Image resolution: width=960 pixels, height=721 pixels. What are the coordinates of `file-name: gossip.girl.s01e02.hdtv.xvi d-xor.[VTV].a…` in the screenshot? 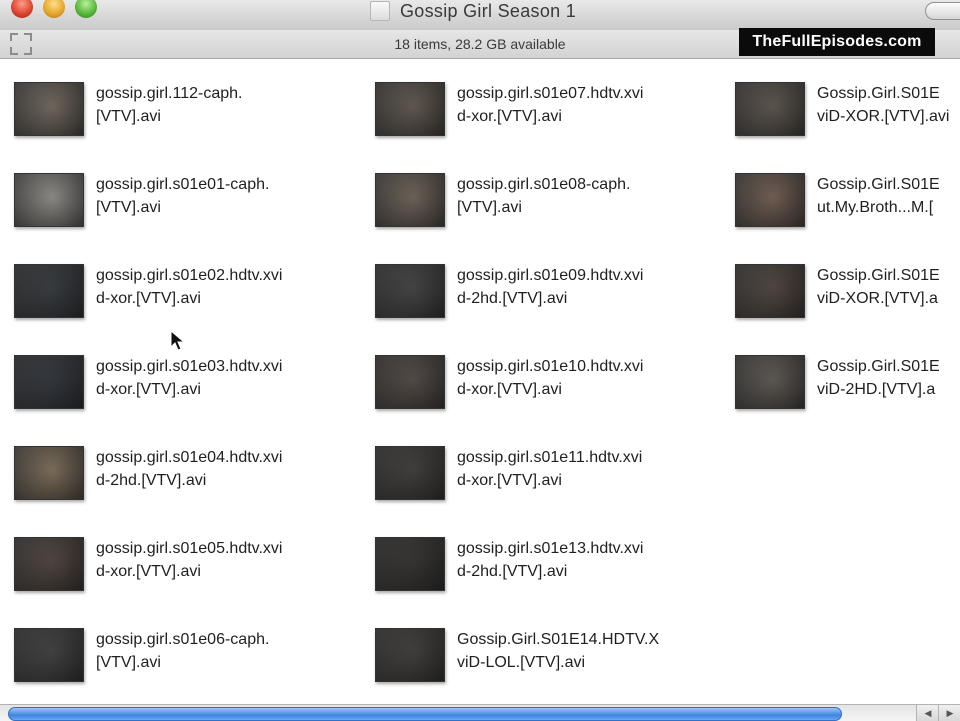 It's located at (227, 287).